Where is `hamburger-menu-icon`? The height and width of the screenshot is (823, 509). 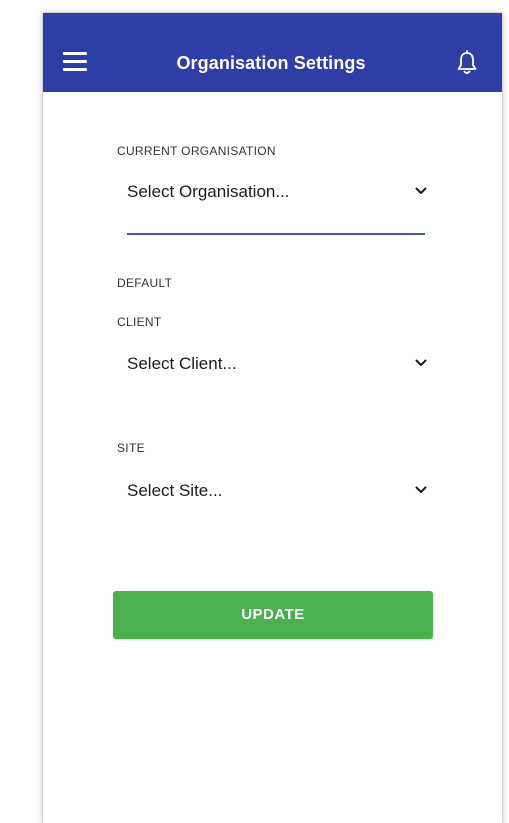 hamburger-menu-icon is located at coordinates (77, 63).